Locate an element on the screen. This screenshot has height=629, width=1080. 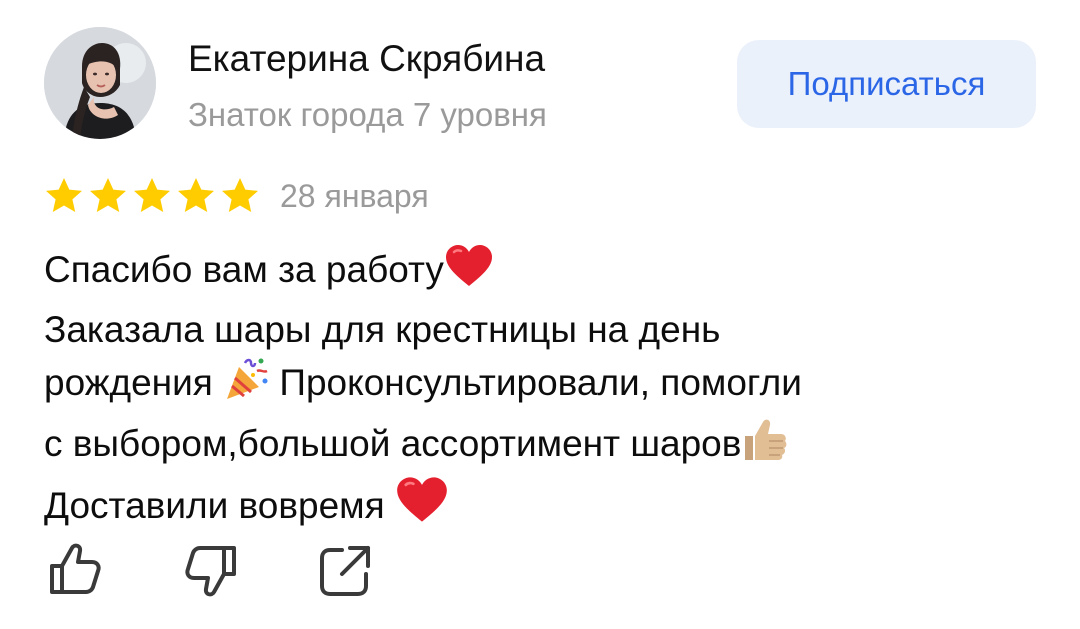
star-rating is located at coordinates (152, 196).